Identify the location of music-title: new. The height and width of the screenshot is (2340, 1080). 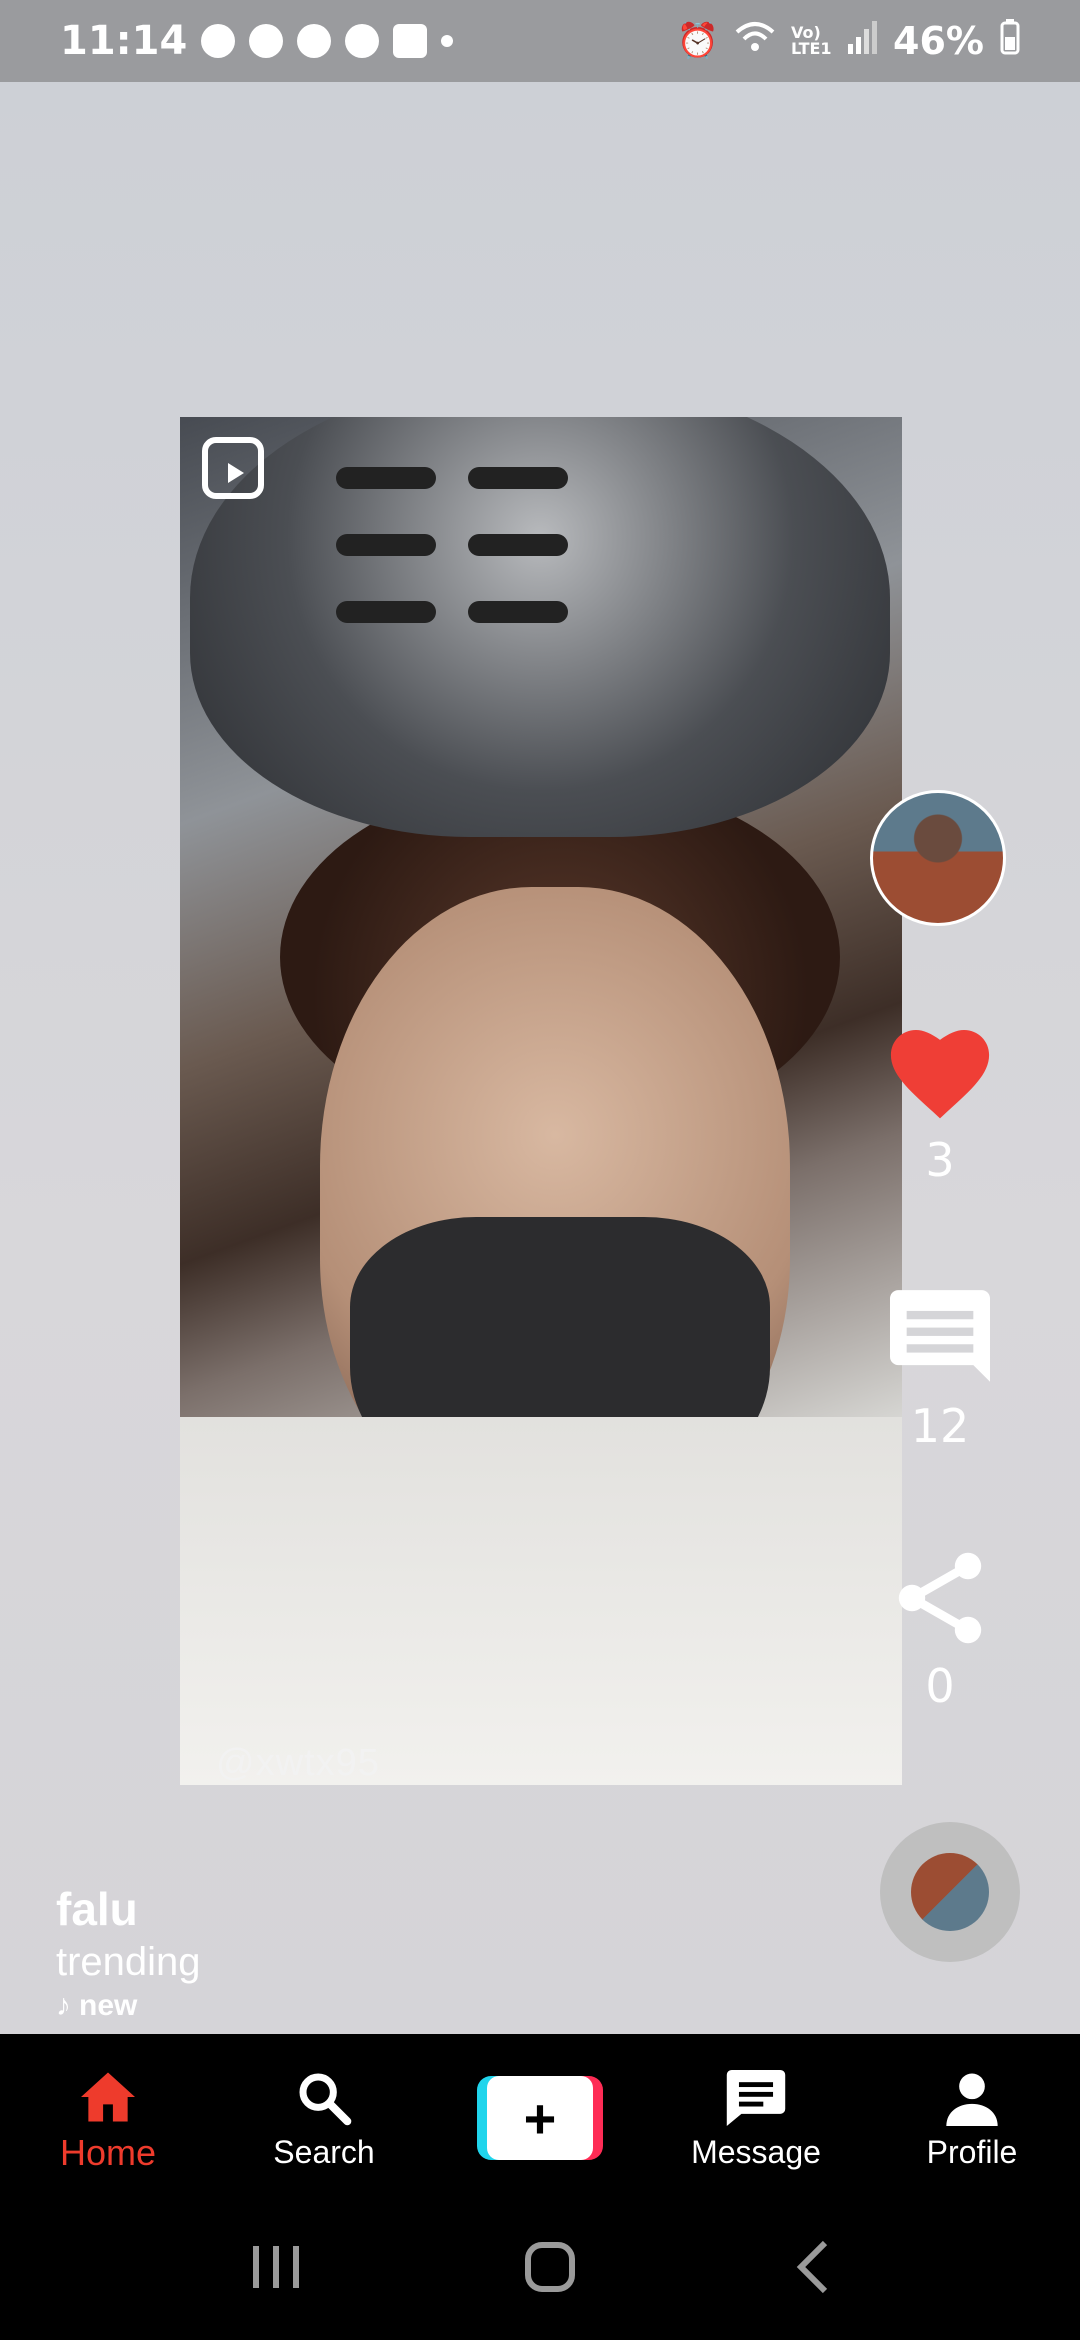
(108, 2005).